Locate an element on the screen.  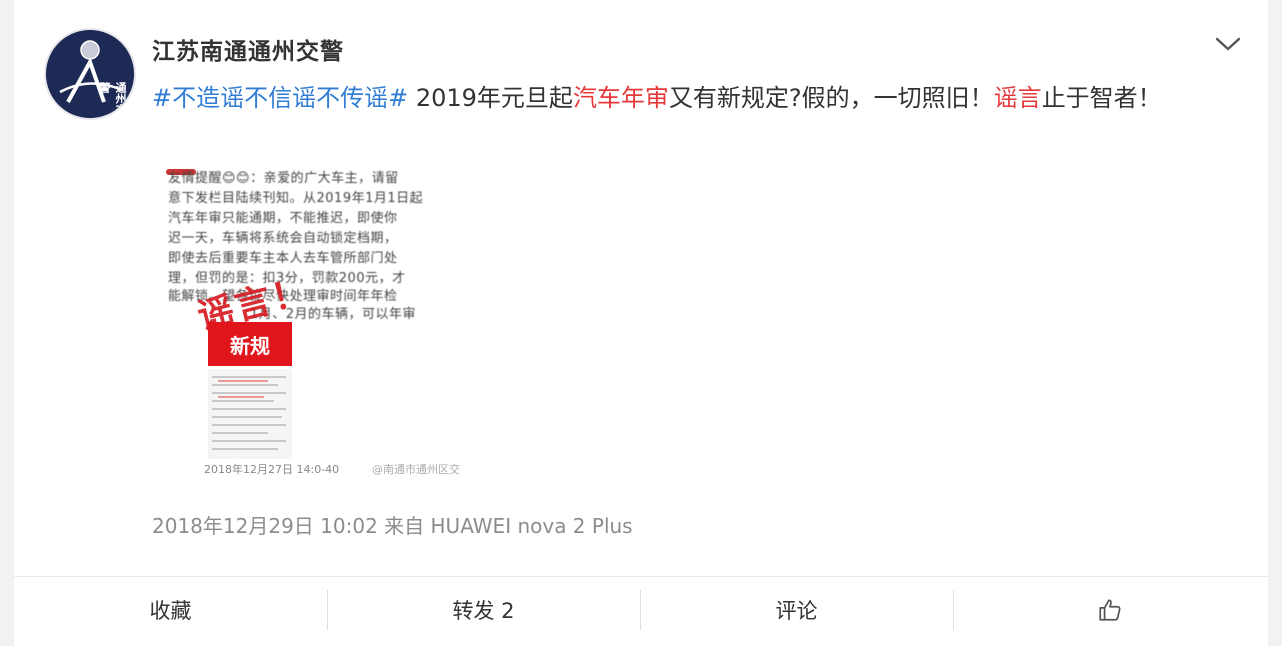
post-menu-button is located at coordinates (1228, 44).